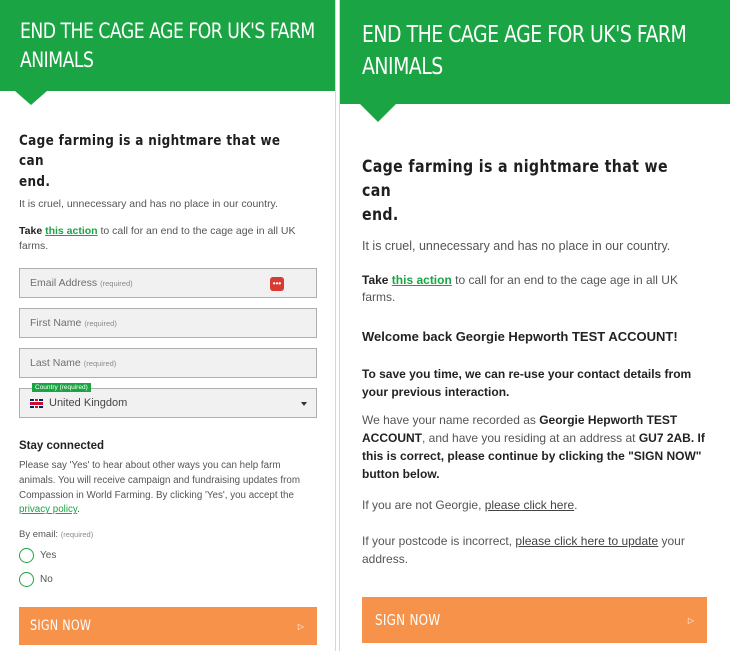 This screenshot has width=730, height=651. I want to click on this-action-link-right: this action, so click(422, 280).